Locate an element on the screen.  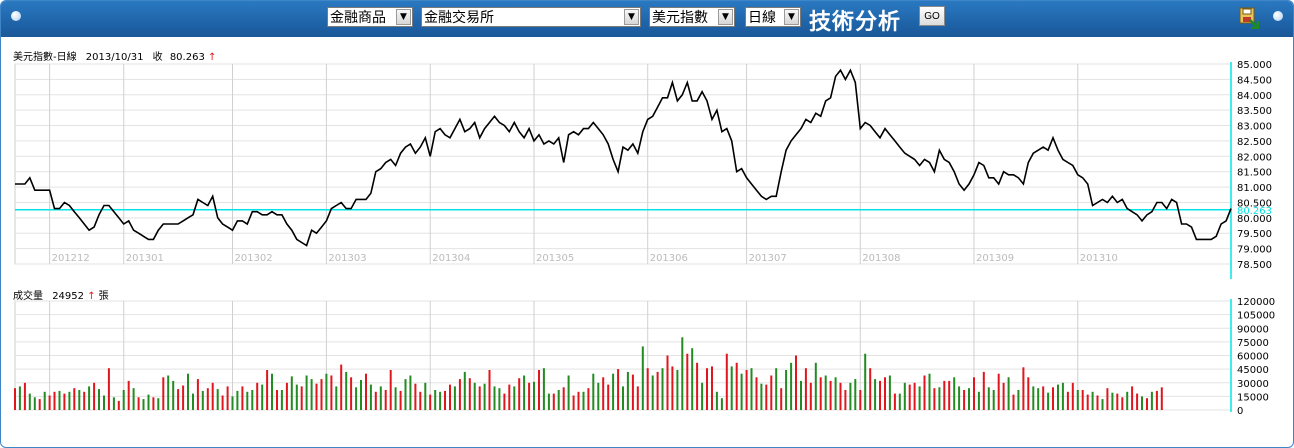
exchange-select: 金融交易所 ▼ is located at coordinates (531, 17).